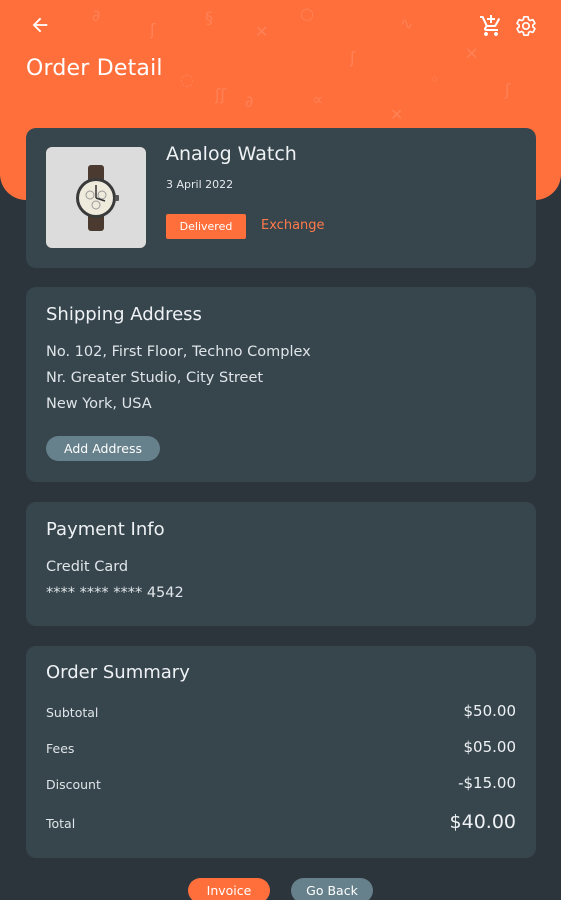 This screenshot has height=900, width=561. I want to click on gear-icon, so click(526, 26).